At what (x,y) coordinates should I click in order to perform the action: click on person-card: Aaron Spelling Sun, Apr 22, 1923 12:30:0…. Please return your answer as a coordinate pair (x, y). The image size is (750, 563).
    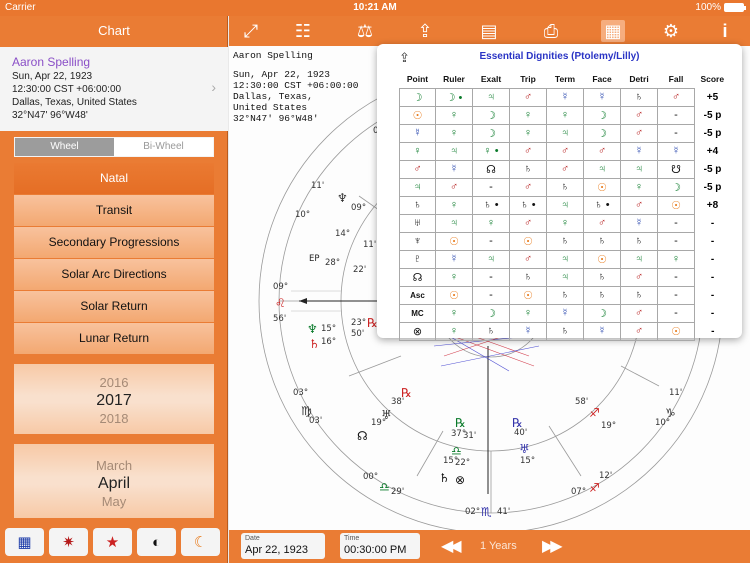
    Looking at the image, I should click on (114, 89).